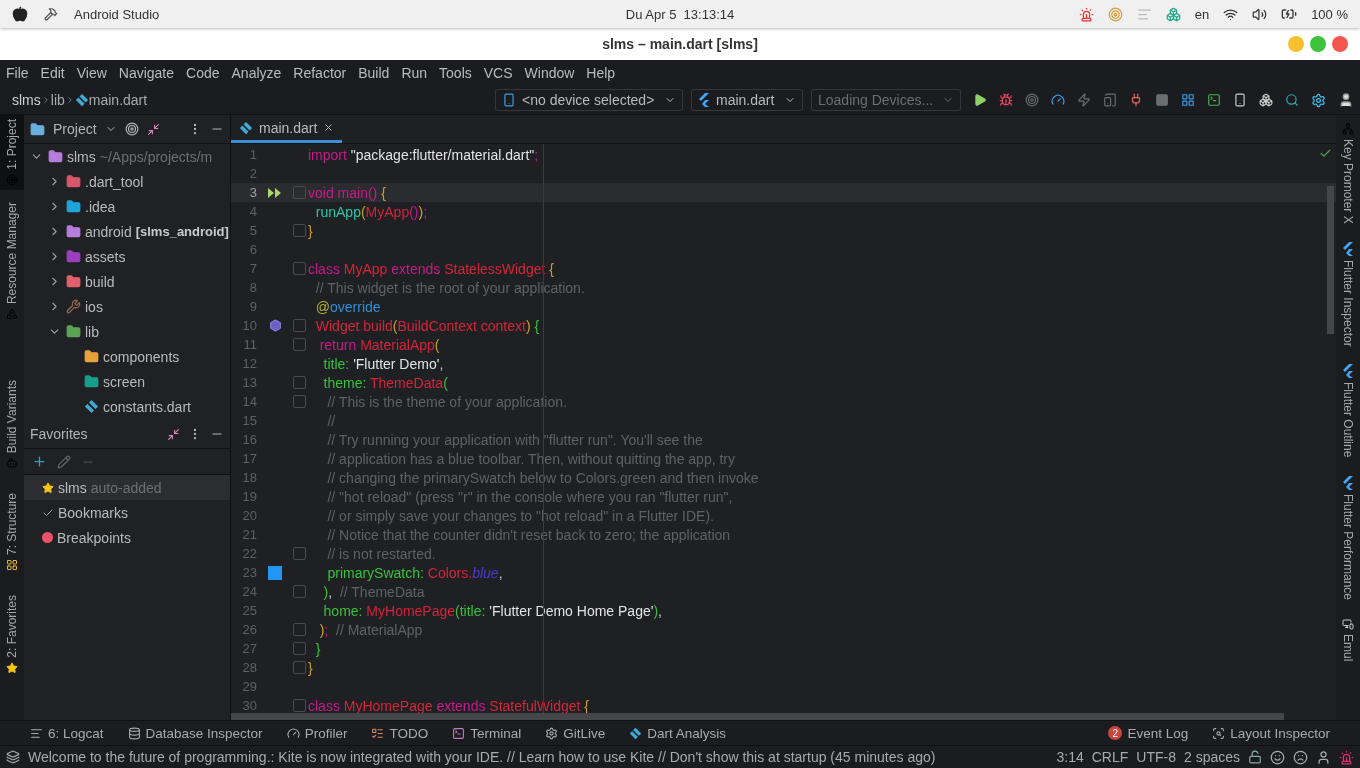 The height and width of the screenshot is (768, 1360). I want to click on scrollbar, so click(757, 716).